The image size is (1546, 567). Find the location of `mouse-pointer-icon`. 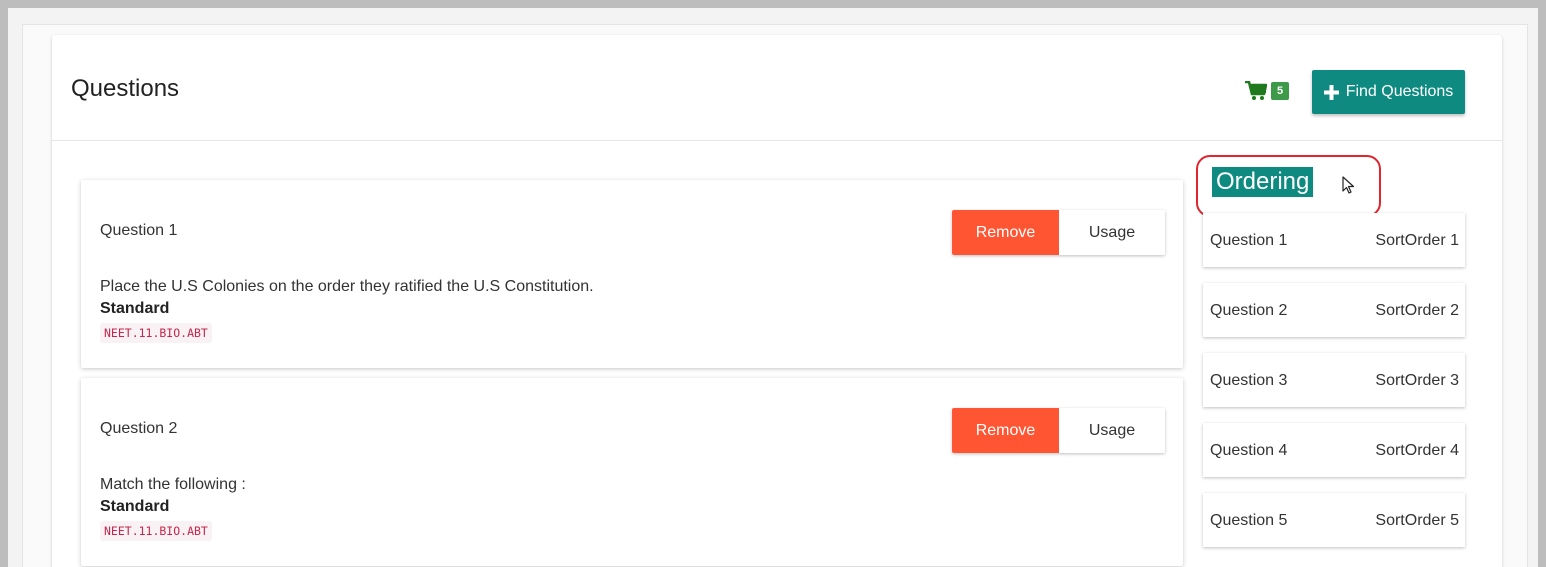

mouse-pointer-icon is located at coordinates (1348, 185).